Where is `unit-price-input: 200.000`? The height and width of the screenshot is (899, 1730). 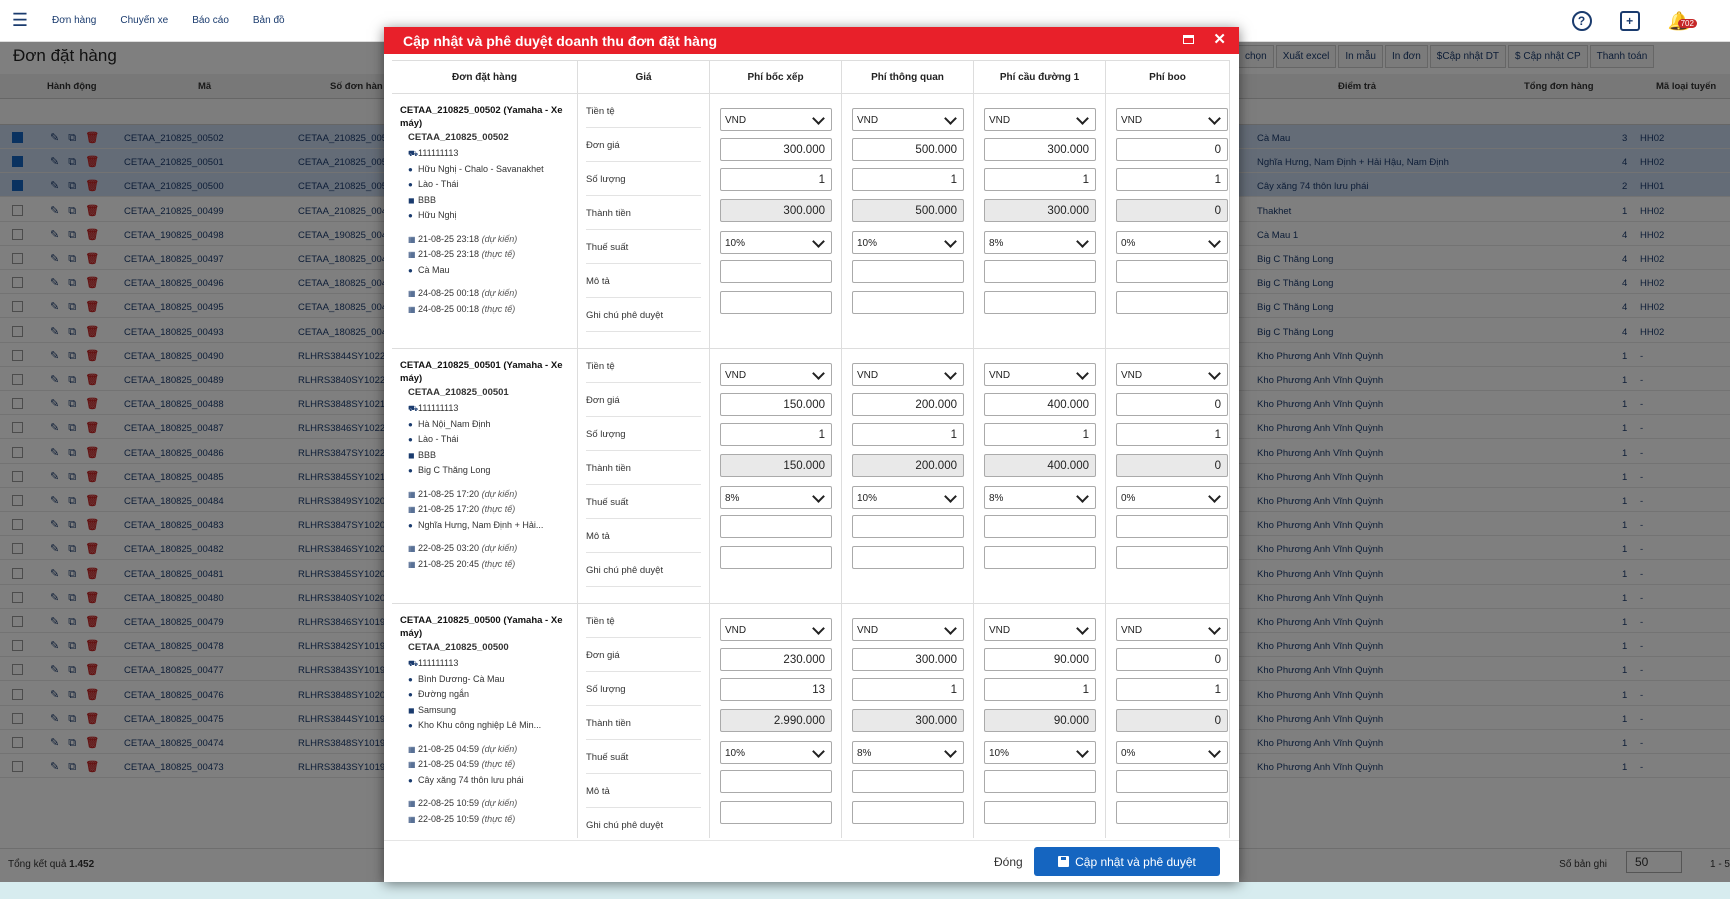
unit-price-input: 200.000 is located at coordinates (908, 404).